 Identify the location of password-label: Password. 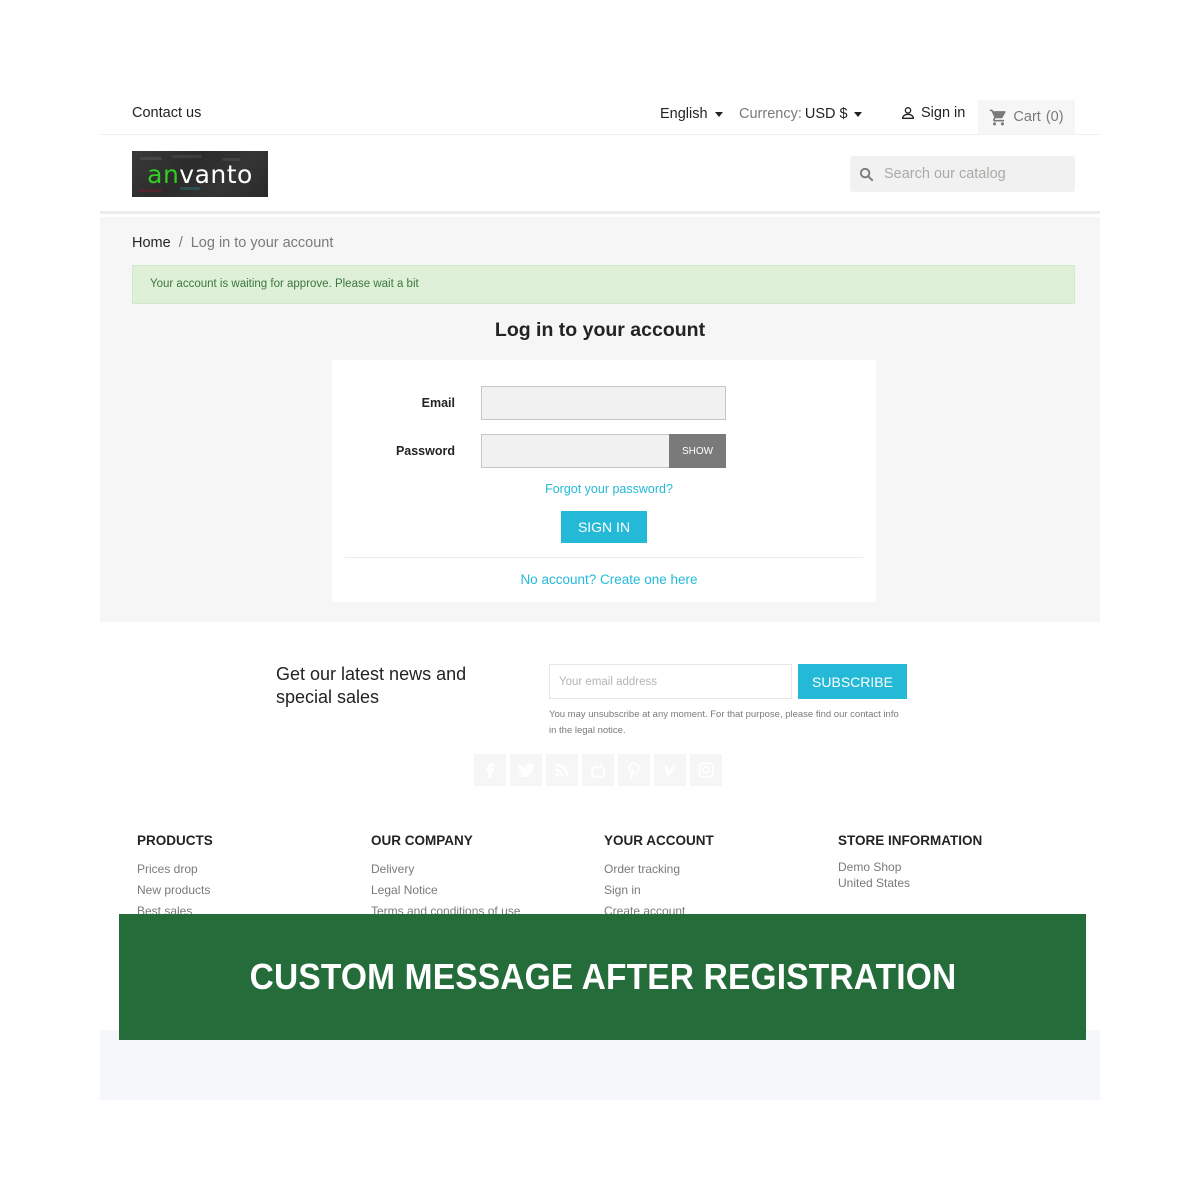
(425, 451).